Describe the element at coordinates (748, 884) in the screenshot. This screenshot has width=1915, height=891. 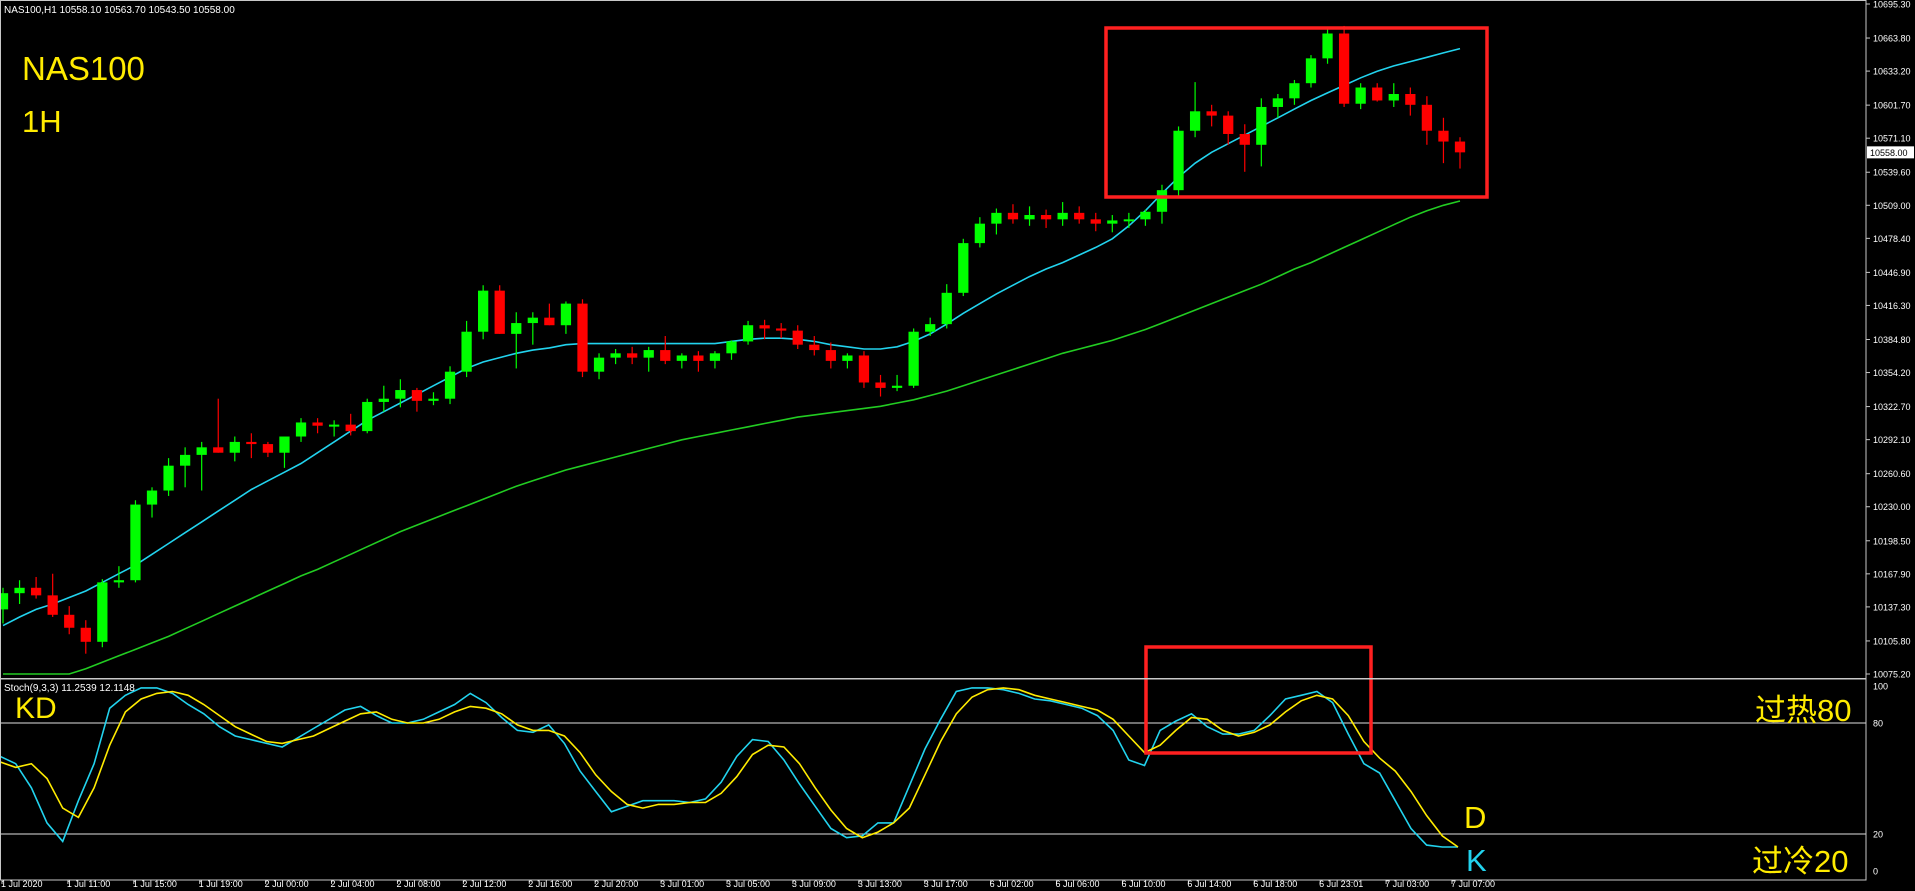
I see `time-axis-tick-label: 3 Jul 05:00` at that location.